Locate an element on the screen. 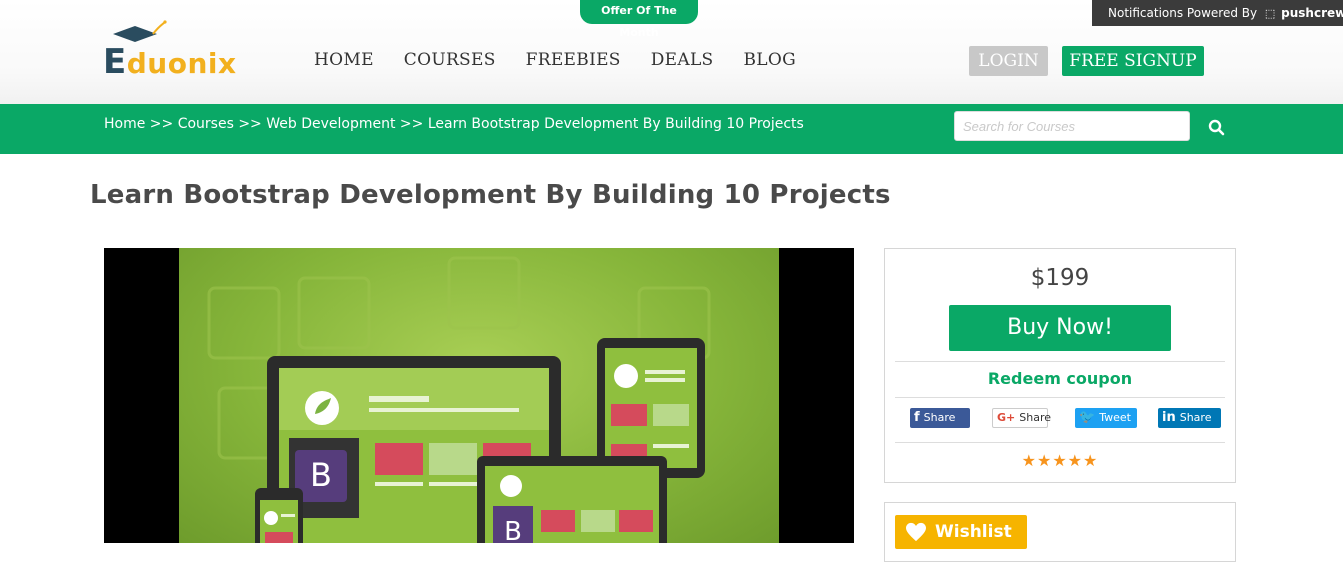  course-price: $199 is located at coordinates (1060, 278).